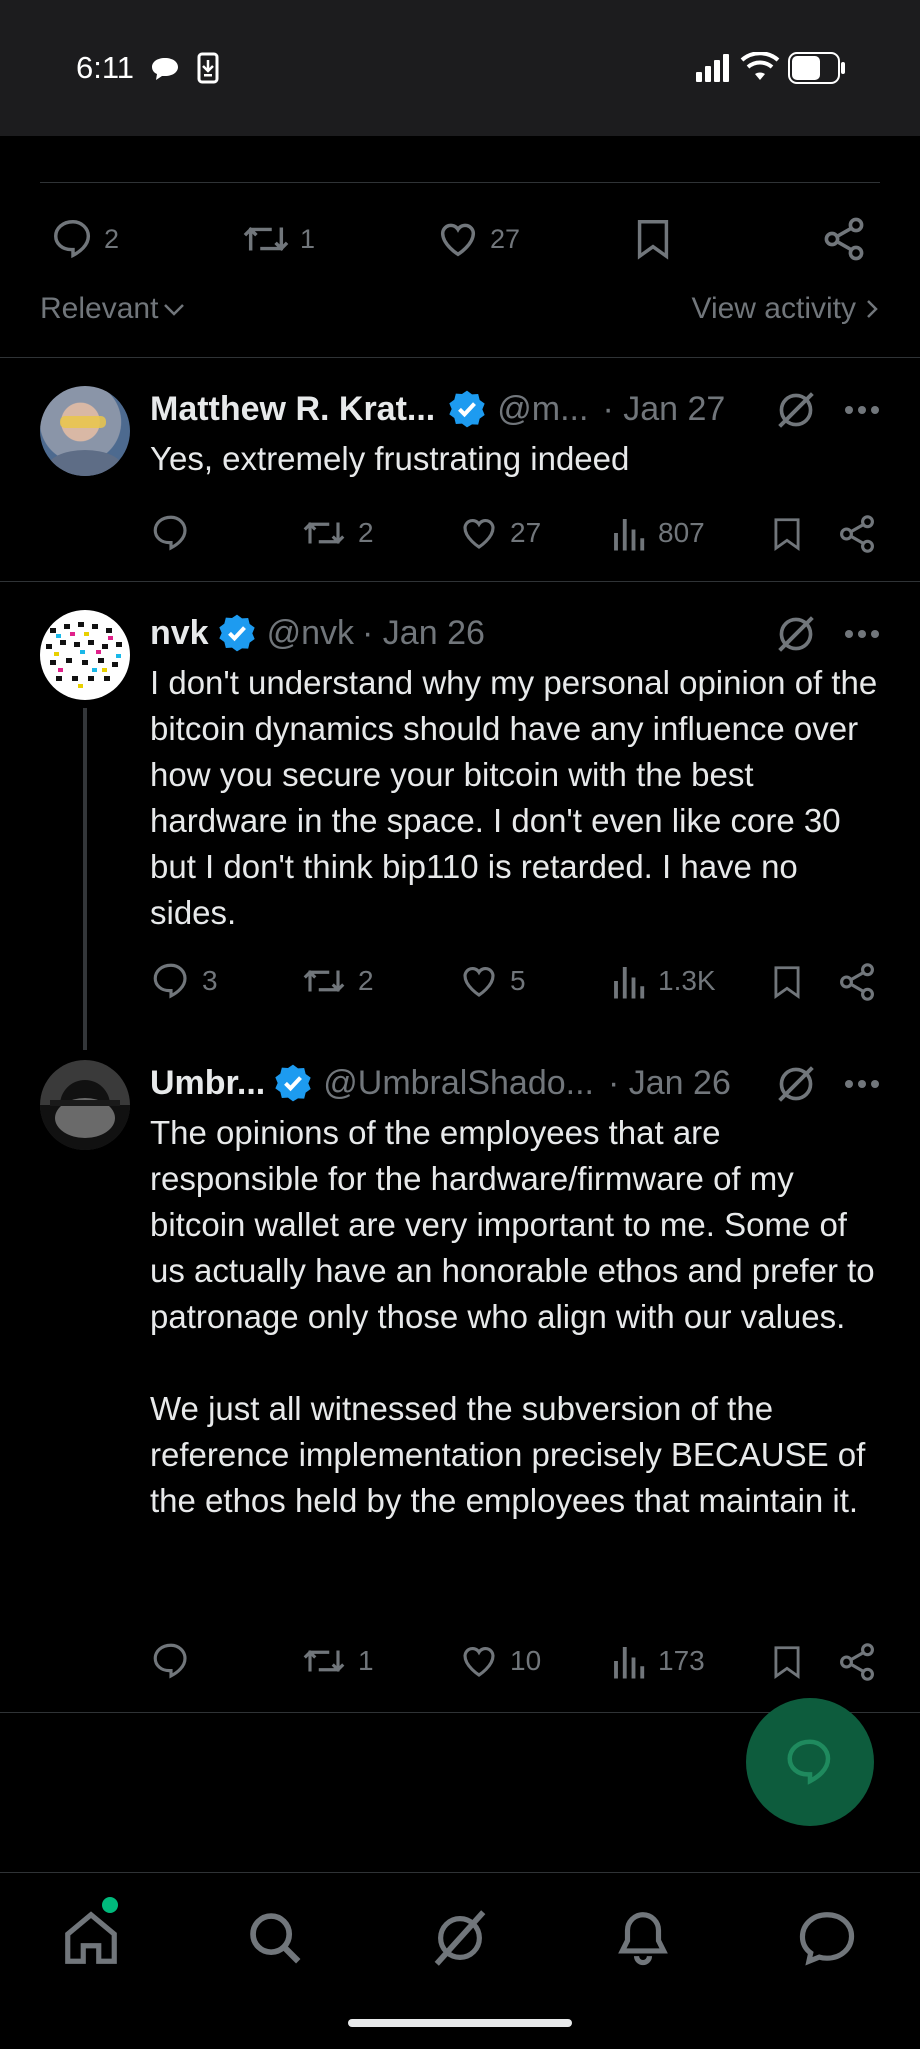  I want to click on like-button: 10, so click(499, 1661).